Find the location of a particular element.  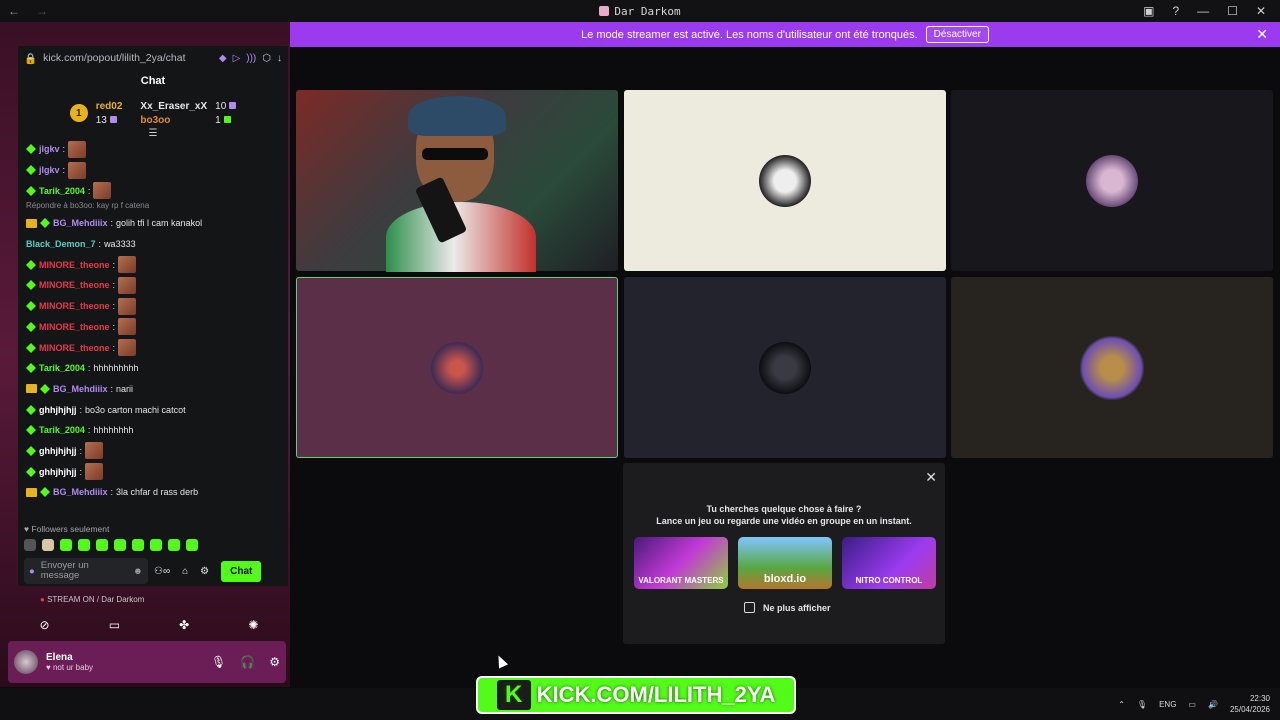

download-icon: ↓ is located at coordinates (279, 58).